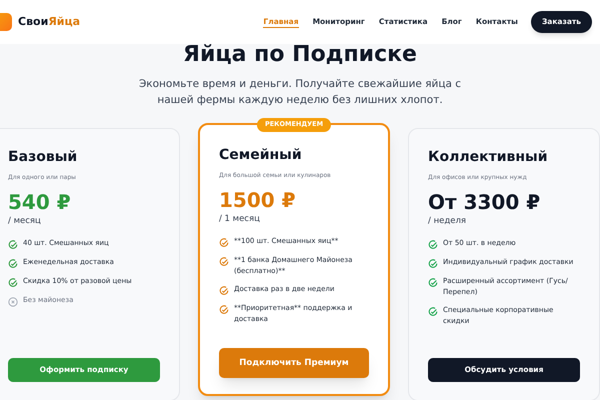 This screenshot has height=400, width=600. What do you see at coordinates (40, 202) in the screenshot?
I see `plan-price: 540 ₽` at bounding box center [40, 202].